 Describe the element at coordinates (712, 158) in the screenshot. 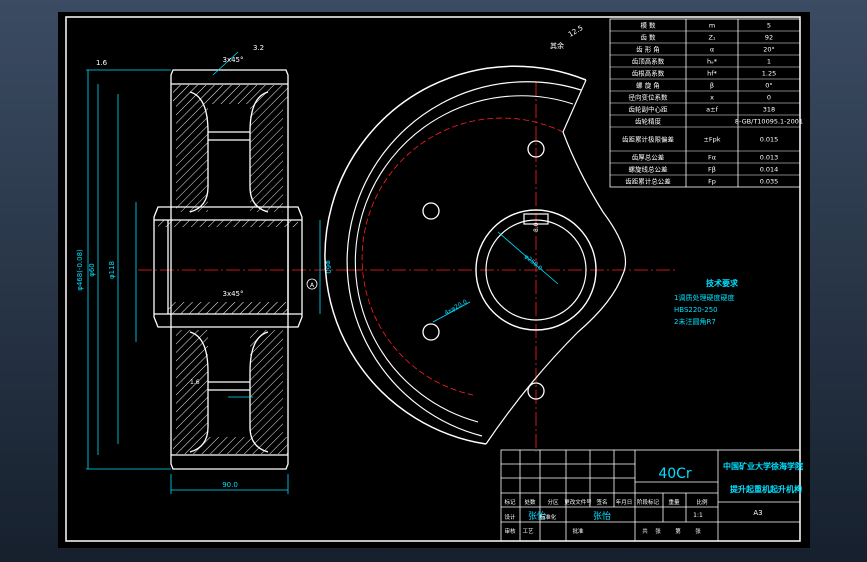

I see `param-symbol: Fα` at that location.